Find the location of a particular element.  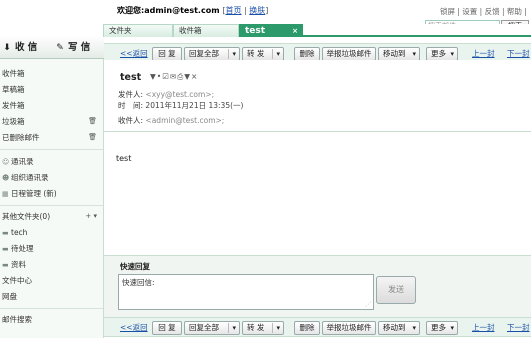

sidebar-item-folder-tech: ▬ tech is located at coordinates (51, 232).